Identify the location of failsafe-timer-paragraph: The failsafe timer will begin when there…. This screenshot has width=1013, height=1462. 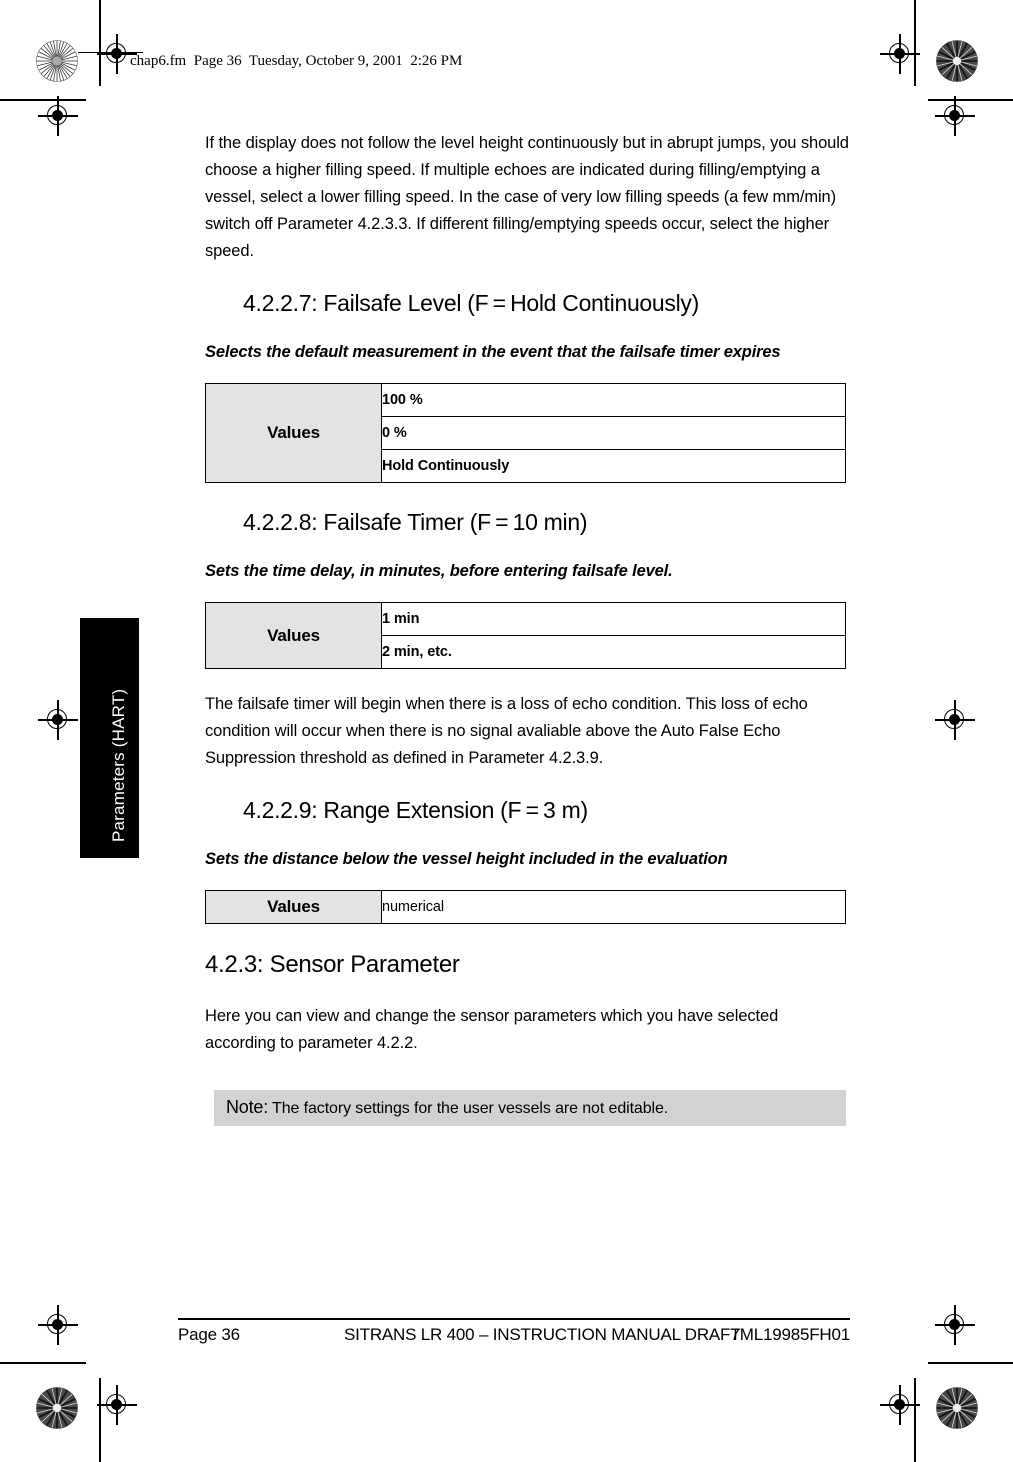
(506, 731).